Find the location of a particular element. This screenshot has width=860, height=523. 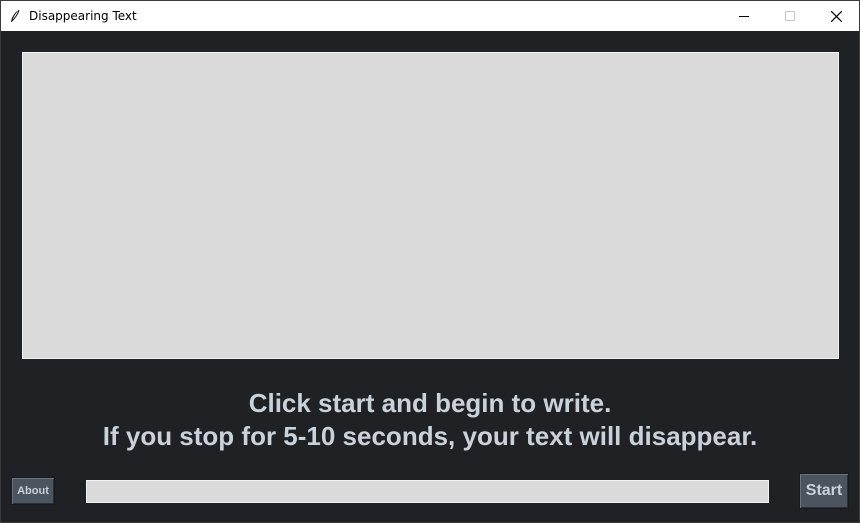

feather-icon is located at coordinates (15, 16).